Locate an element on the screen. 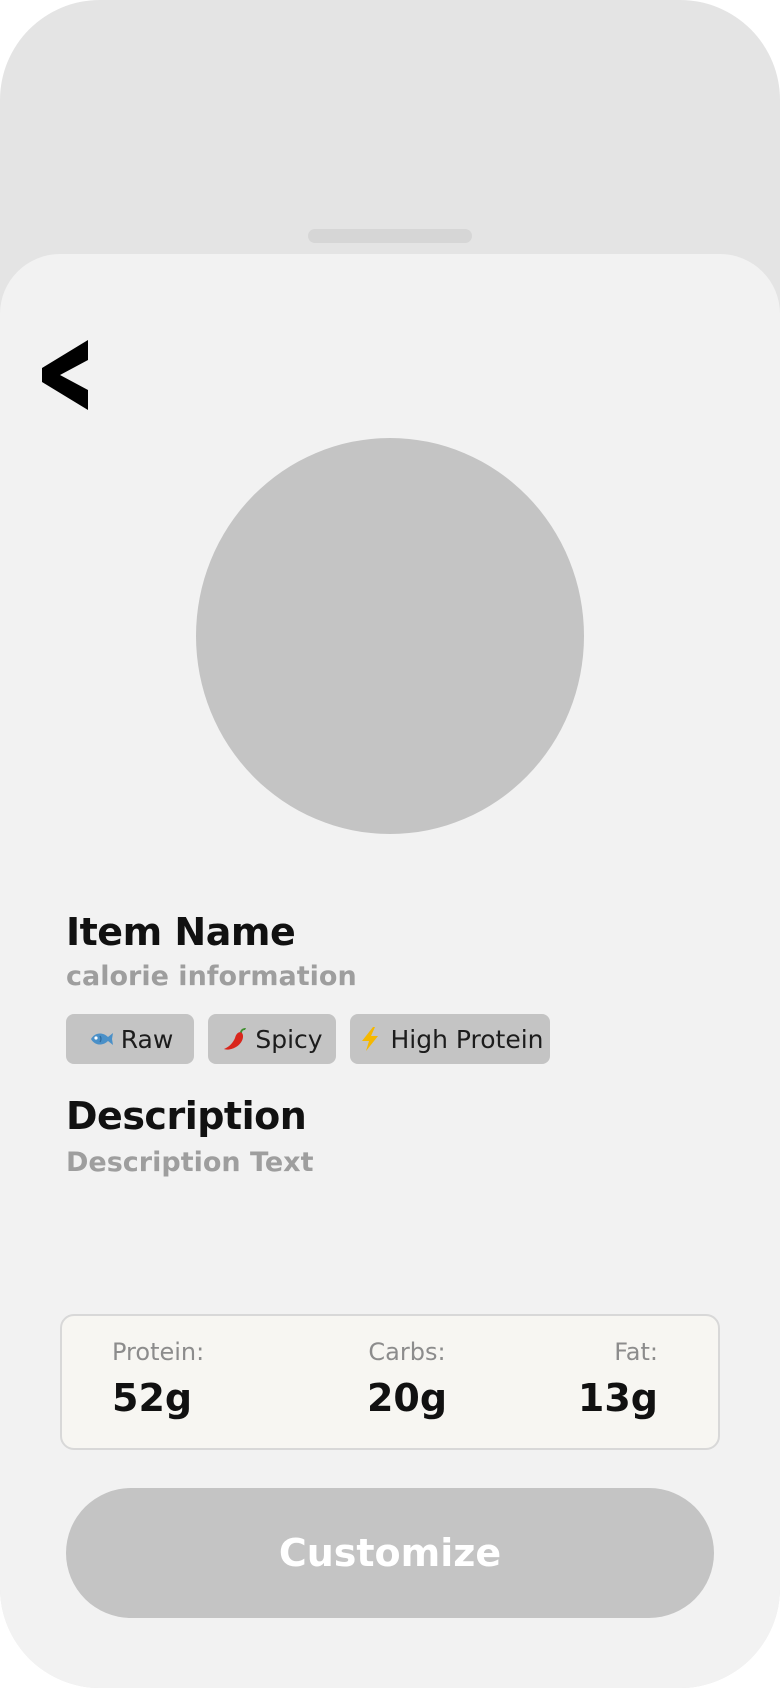  macro-carbs: Carbs: 20g is located at coordinates (407, 1379).